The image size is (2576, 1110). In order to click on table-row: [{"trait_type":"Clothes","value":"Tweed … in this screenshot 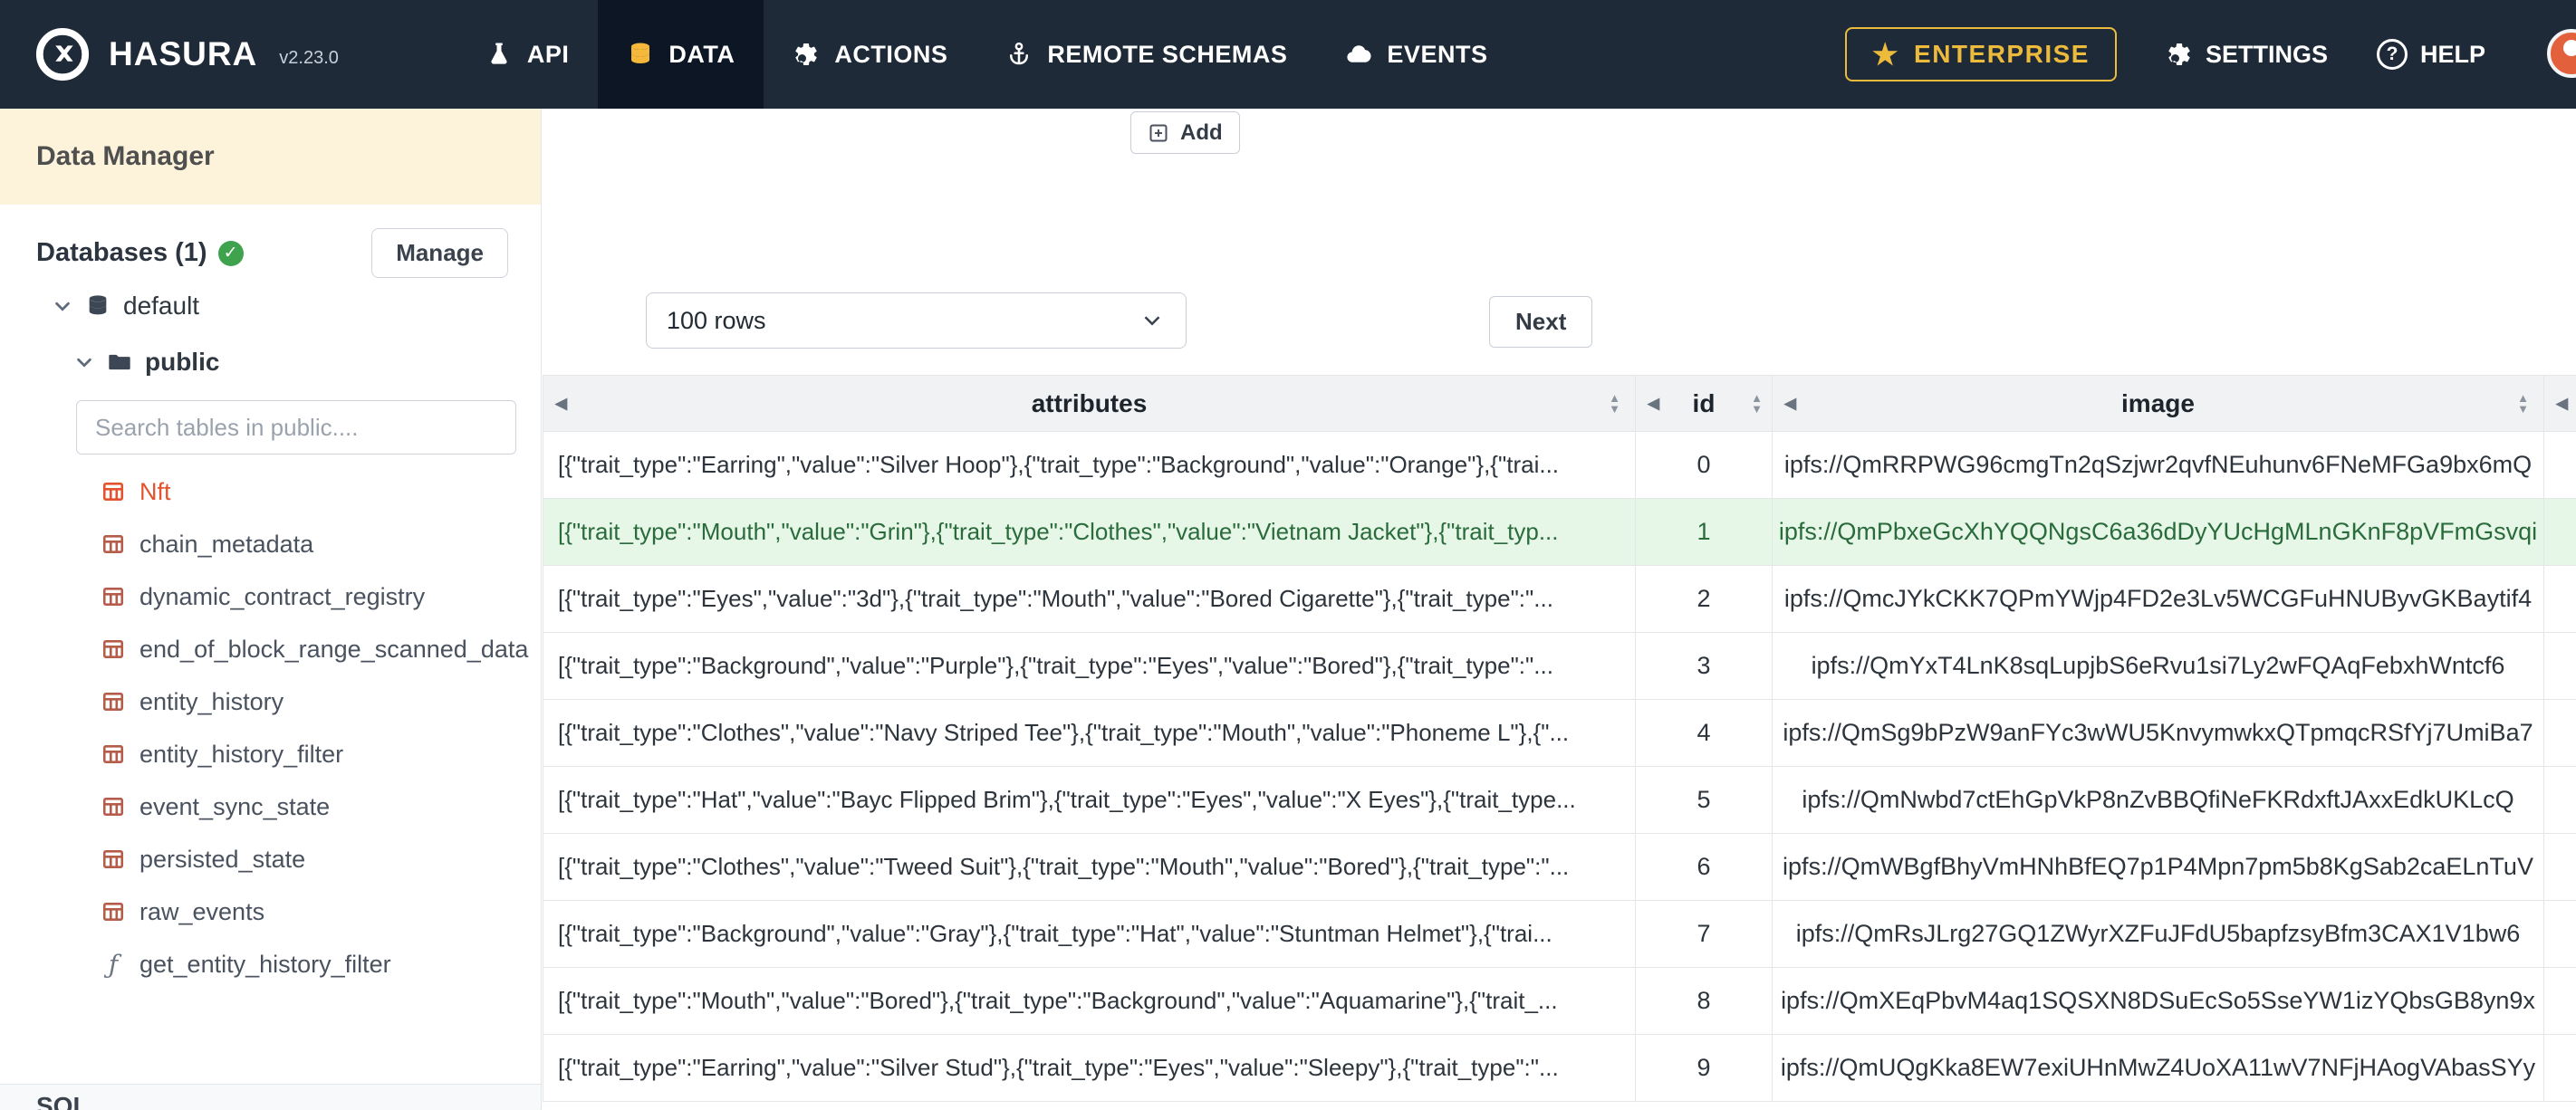, I will do `click(1559, 868)`.